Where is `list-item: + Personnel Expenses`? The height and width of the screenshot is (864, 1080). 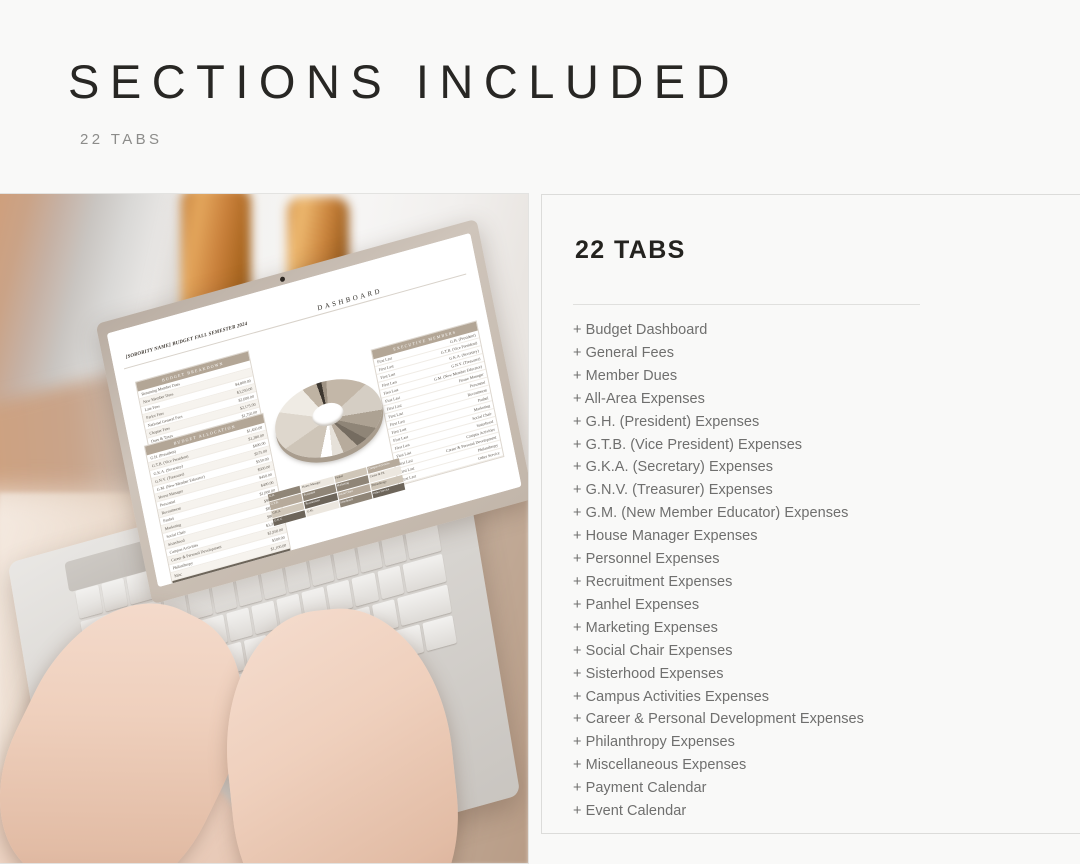 list-item: + Personnel Expenses is located at coordinates (646, 559).